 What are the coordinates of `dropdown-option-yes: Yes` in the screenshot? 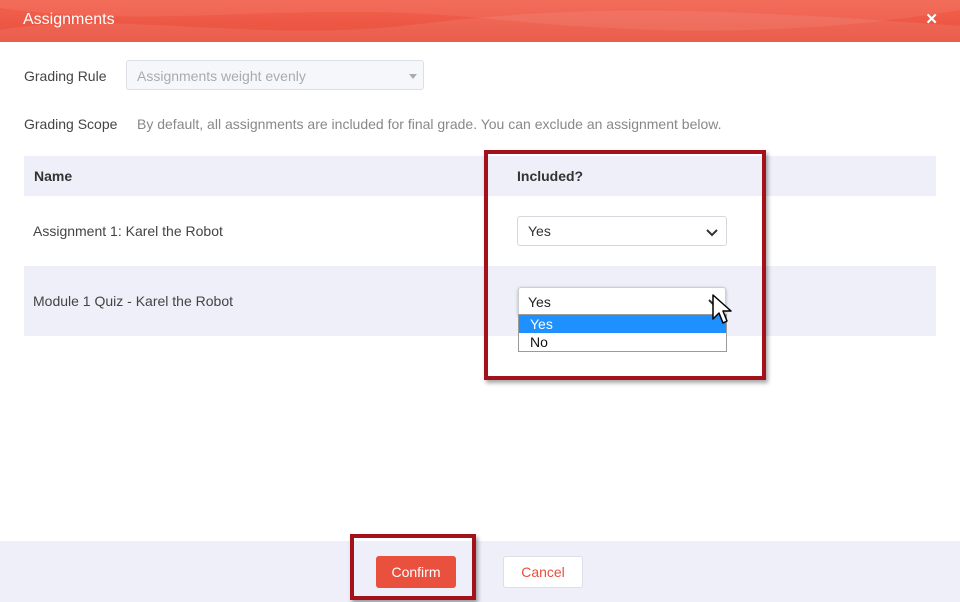 It's located at (622, 324).